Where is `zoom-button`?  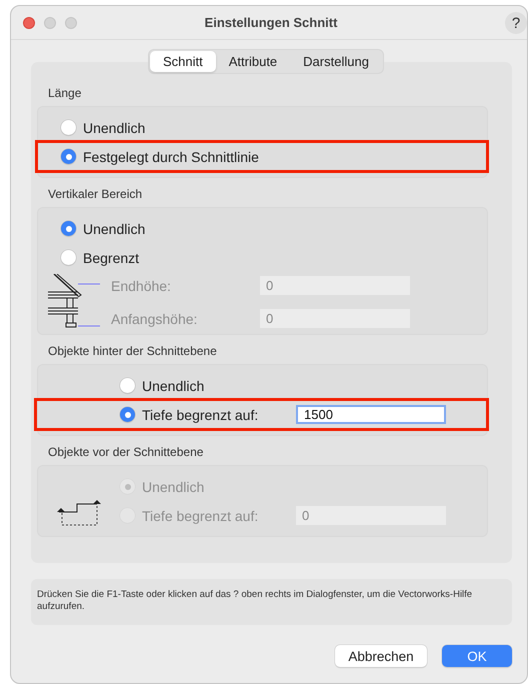 zoom-button is located at coordinates (71, 22).